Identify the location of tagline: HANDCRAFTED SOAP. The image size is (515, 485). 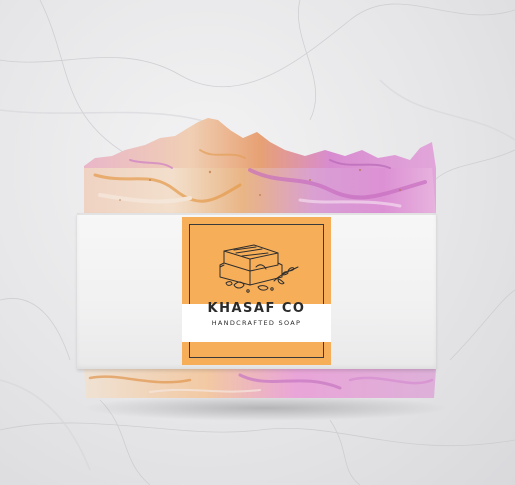
(256, 323).